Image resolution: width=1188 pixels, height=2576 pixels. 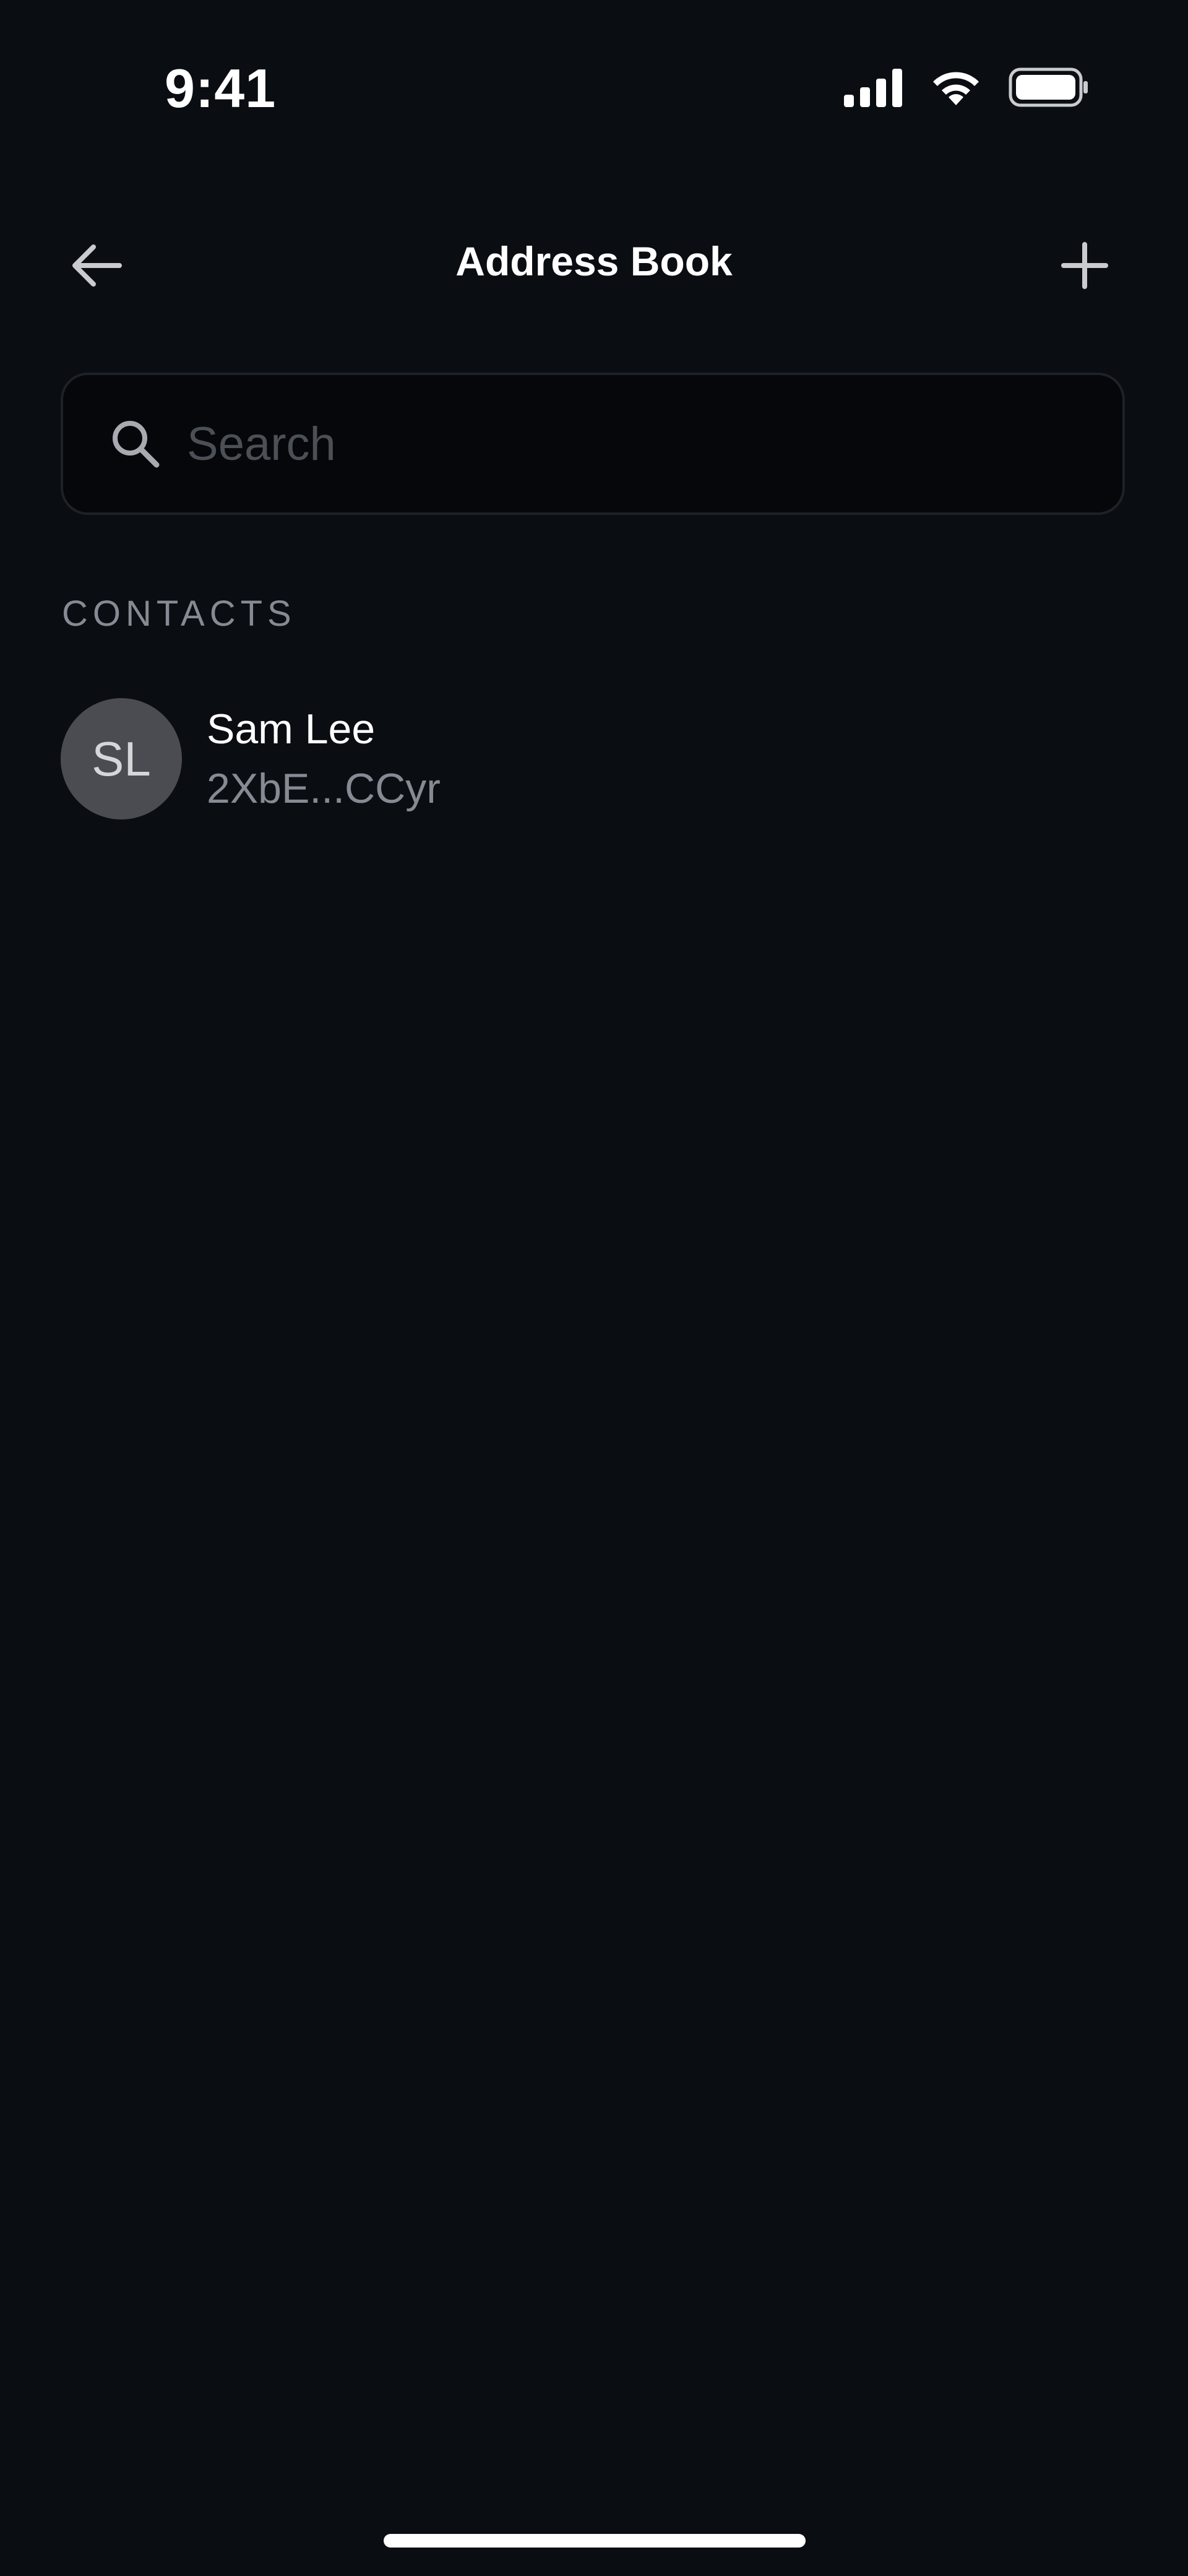 I want to click on search-icon, so click(x=135, y=444).